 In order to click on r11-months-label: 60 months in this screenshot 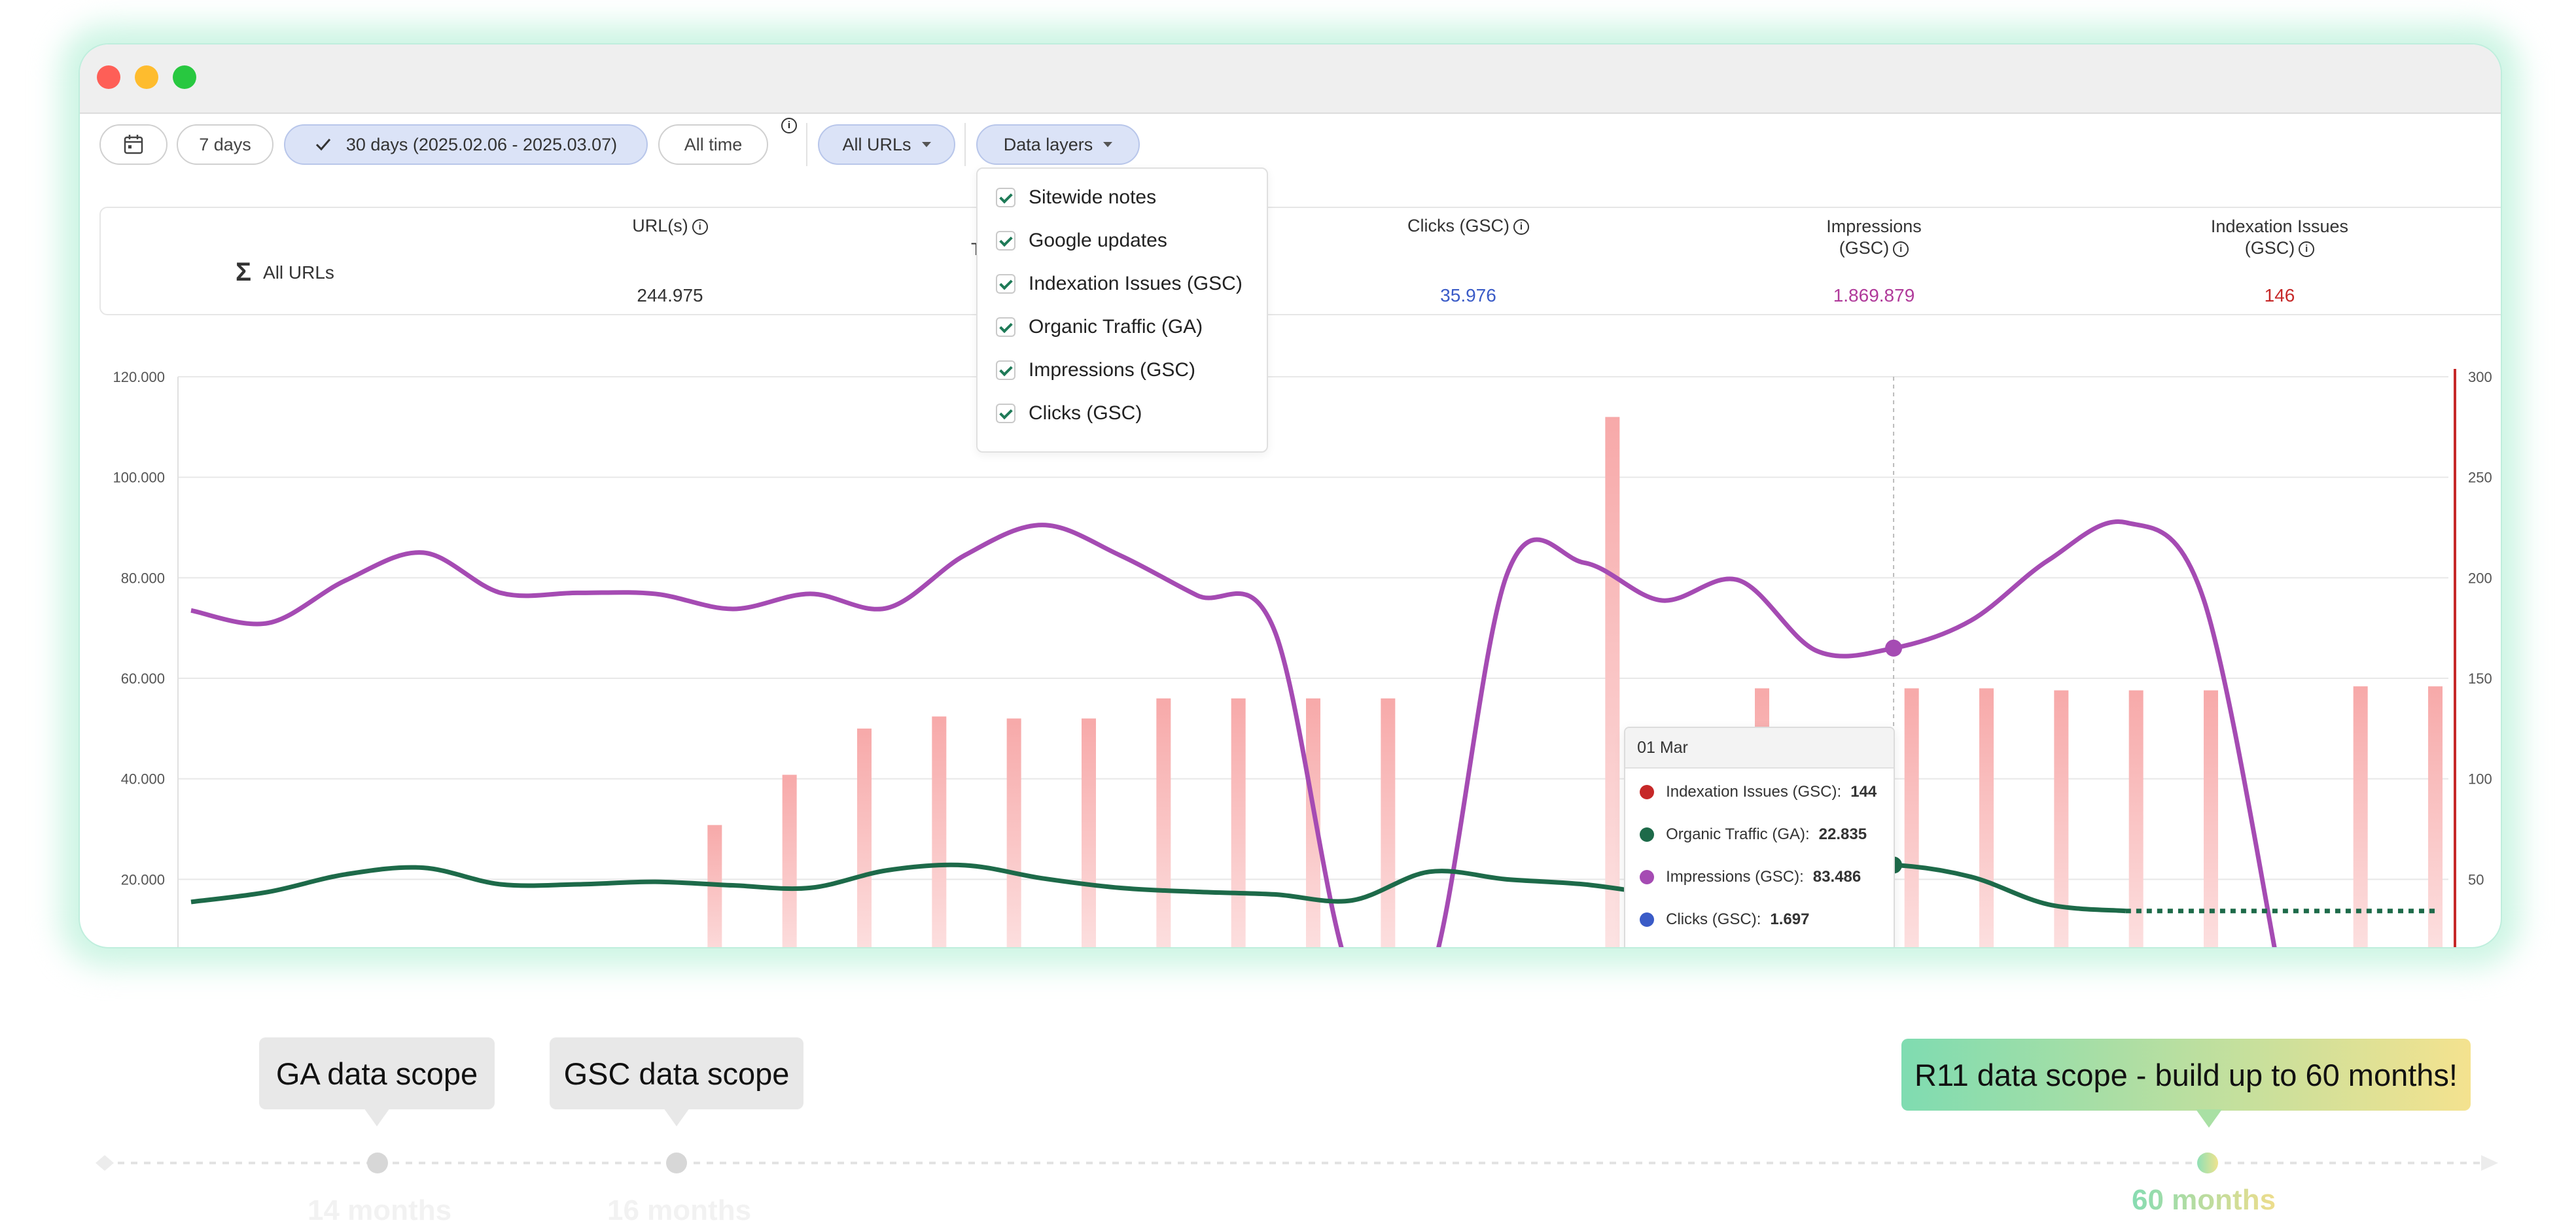, I will do `click(2204, 1200)`.